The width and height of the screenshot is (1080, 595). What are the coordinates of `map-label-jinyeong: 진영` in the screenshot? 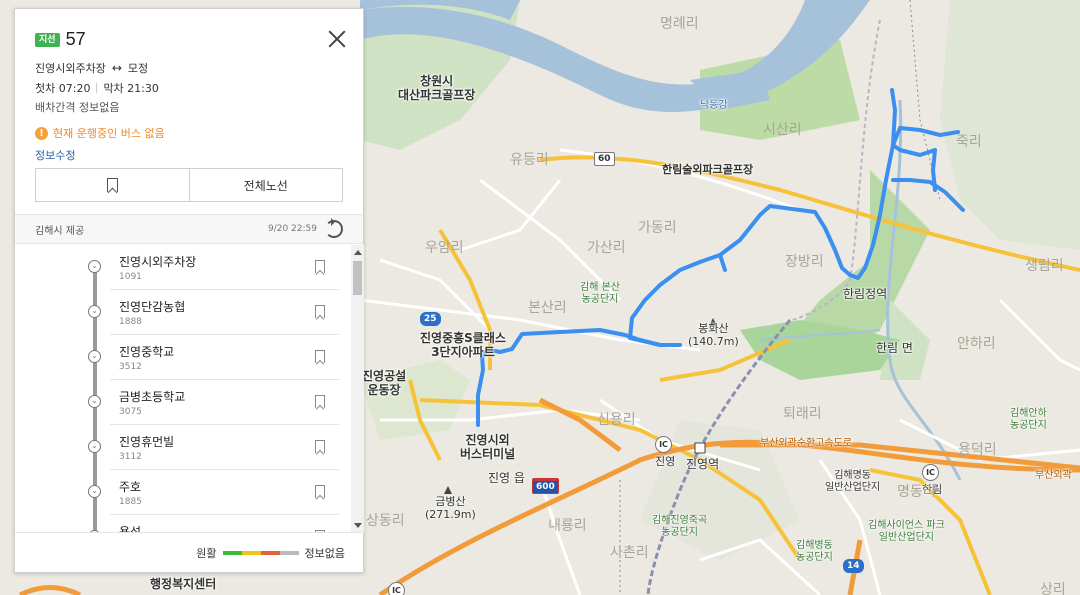 It's located at (665, 461).